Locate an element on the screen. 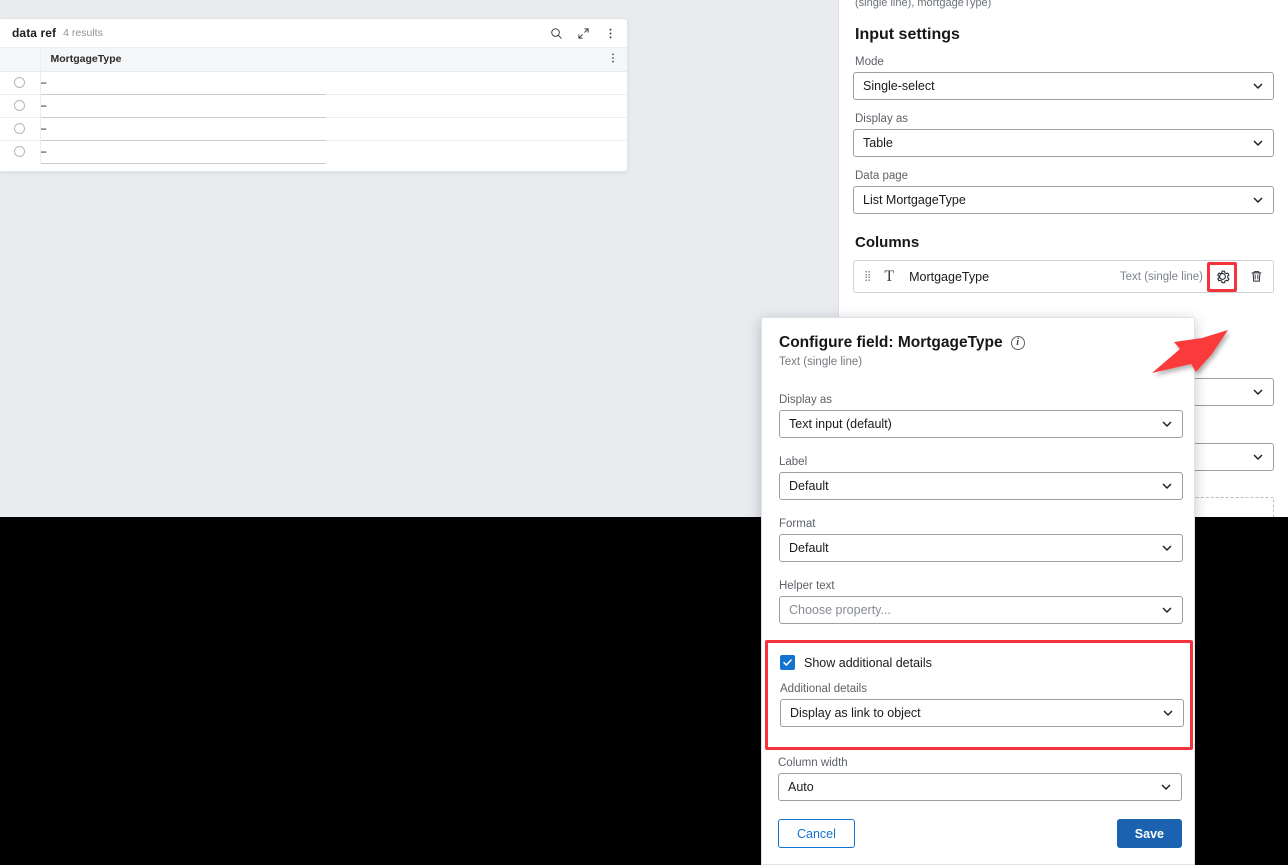 The image size is (1288, 865). drag-handle-icon: ⣿ is located at coordinates (868, 277).